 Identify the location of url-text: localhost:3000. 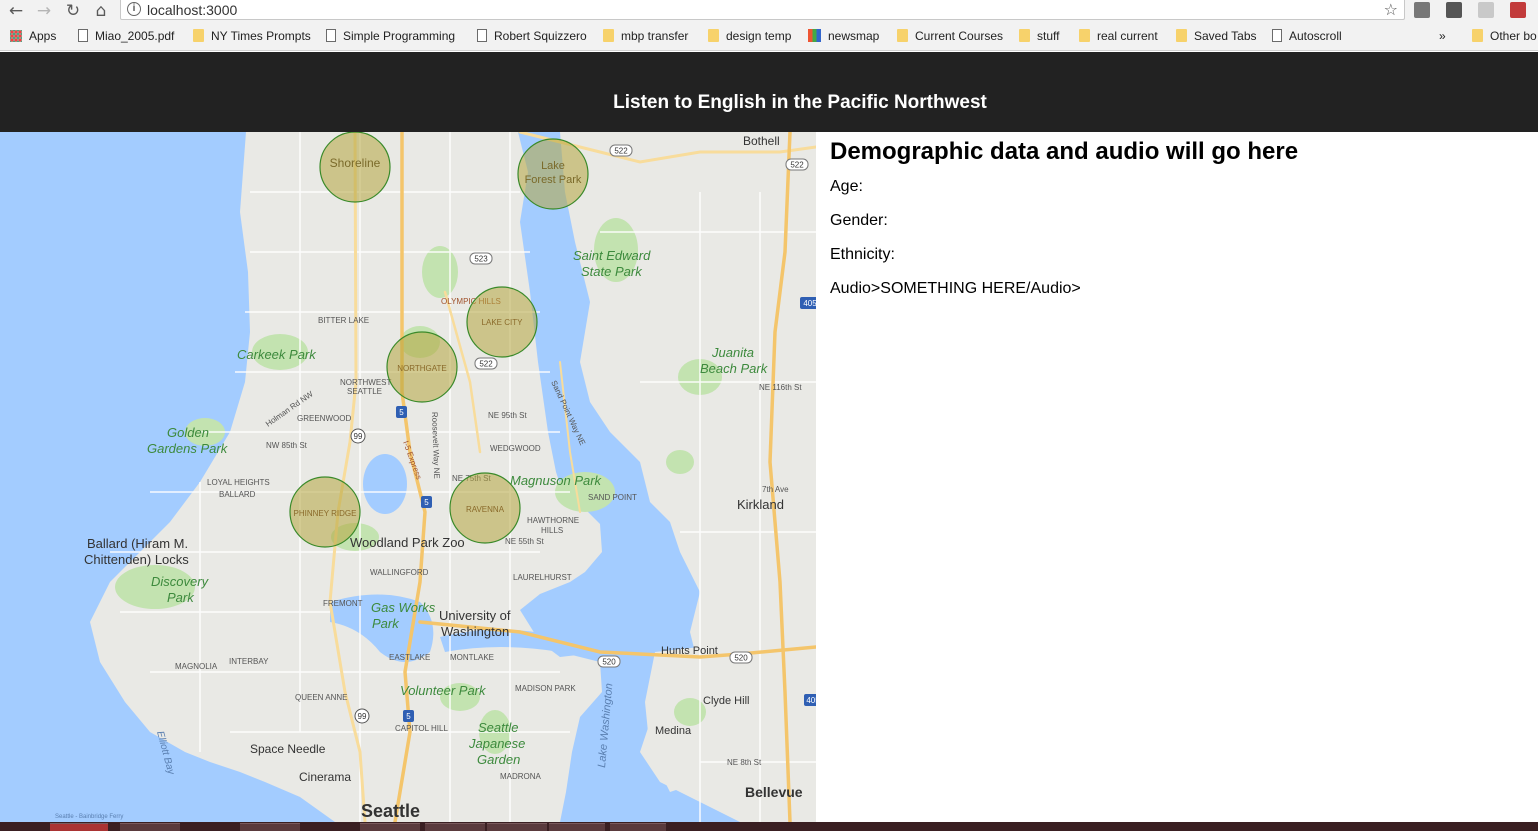
(192, 10).